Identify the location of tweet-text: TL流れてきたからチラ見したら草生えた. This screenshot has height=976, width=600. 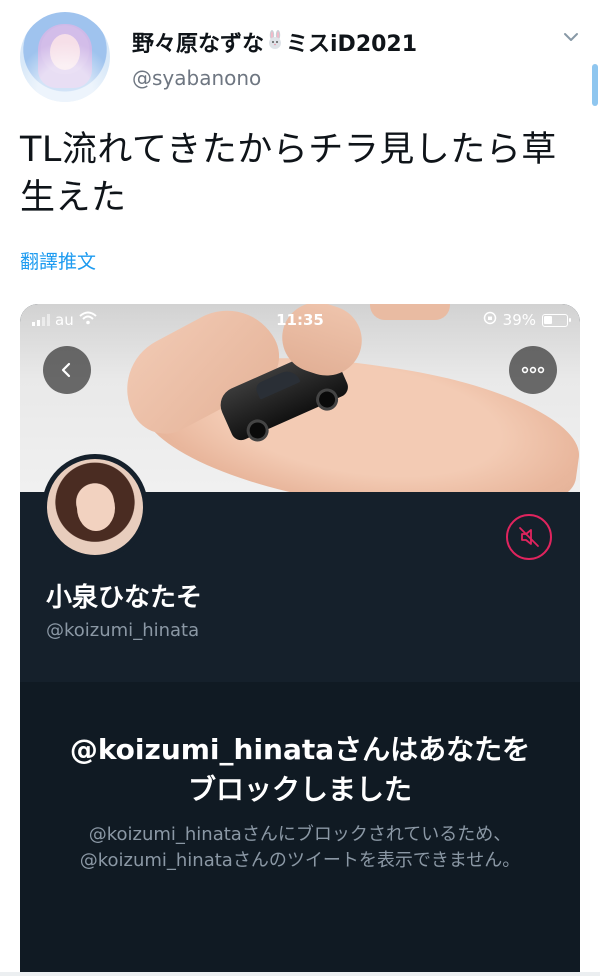
(288, 174).